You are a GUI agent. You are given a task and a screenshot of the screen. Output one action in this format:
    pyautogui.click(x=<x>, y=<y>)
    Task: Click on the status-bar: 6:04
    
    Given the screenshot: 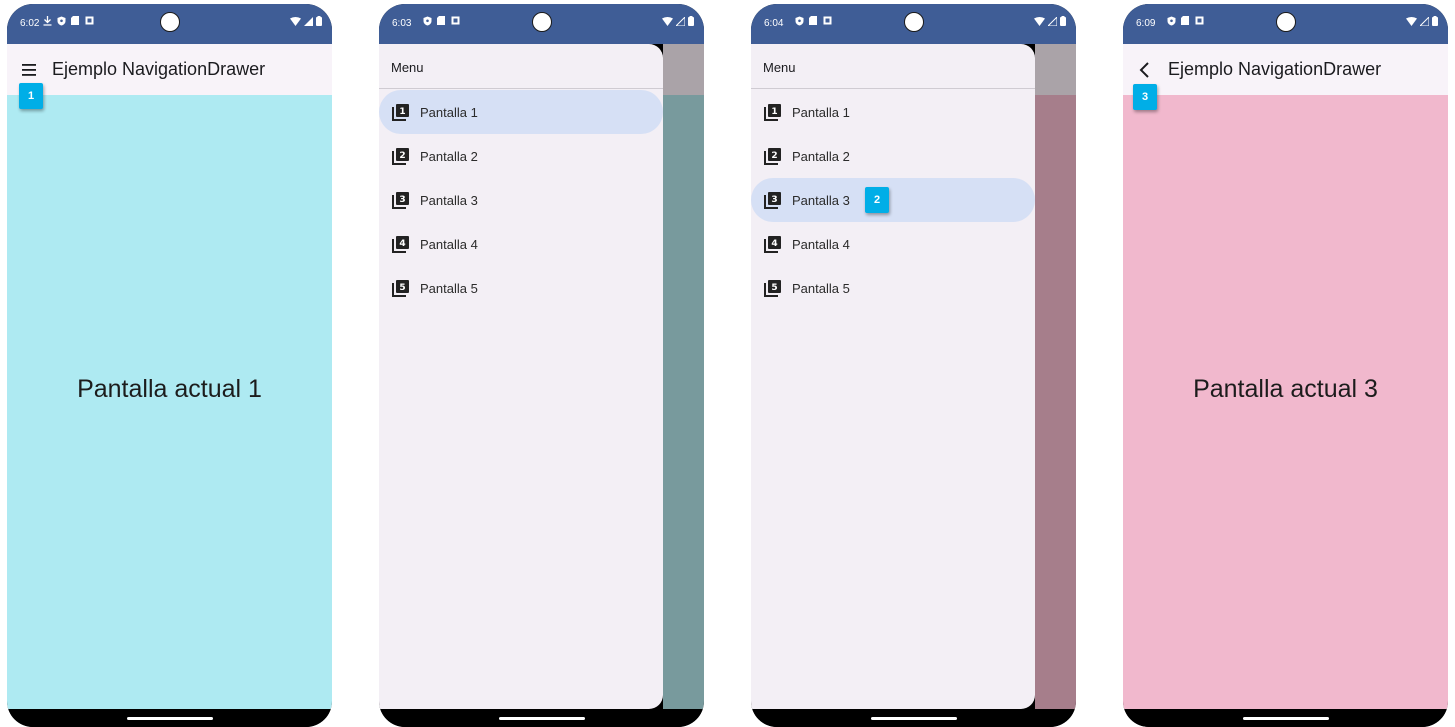 What is the action you would take?
    pyautogui.click(x=913, y=24)
    